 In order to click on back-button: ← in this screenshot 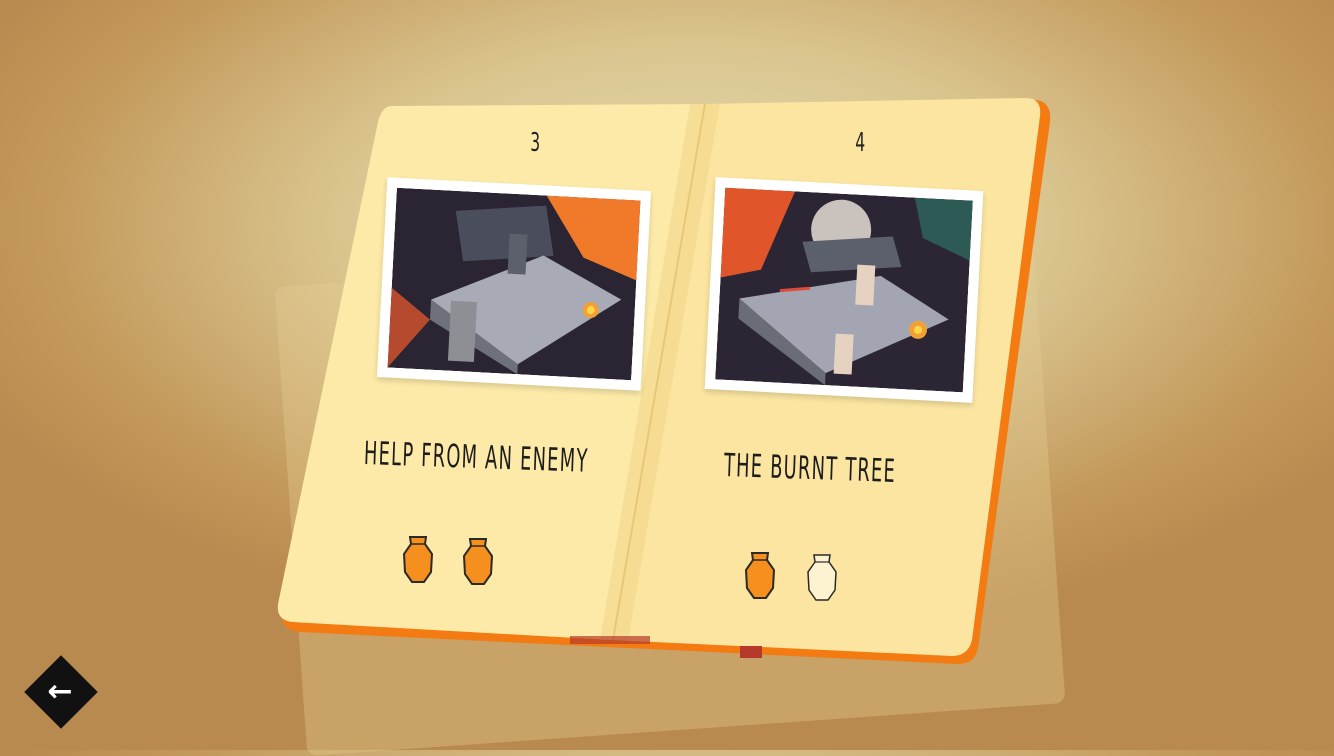, I will do `click(61, 692)`.